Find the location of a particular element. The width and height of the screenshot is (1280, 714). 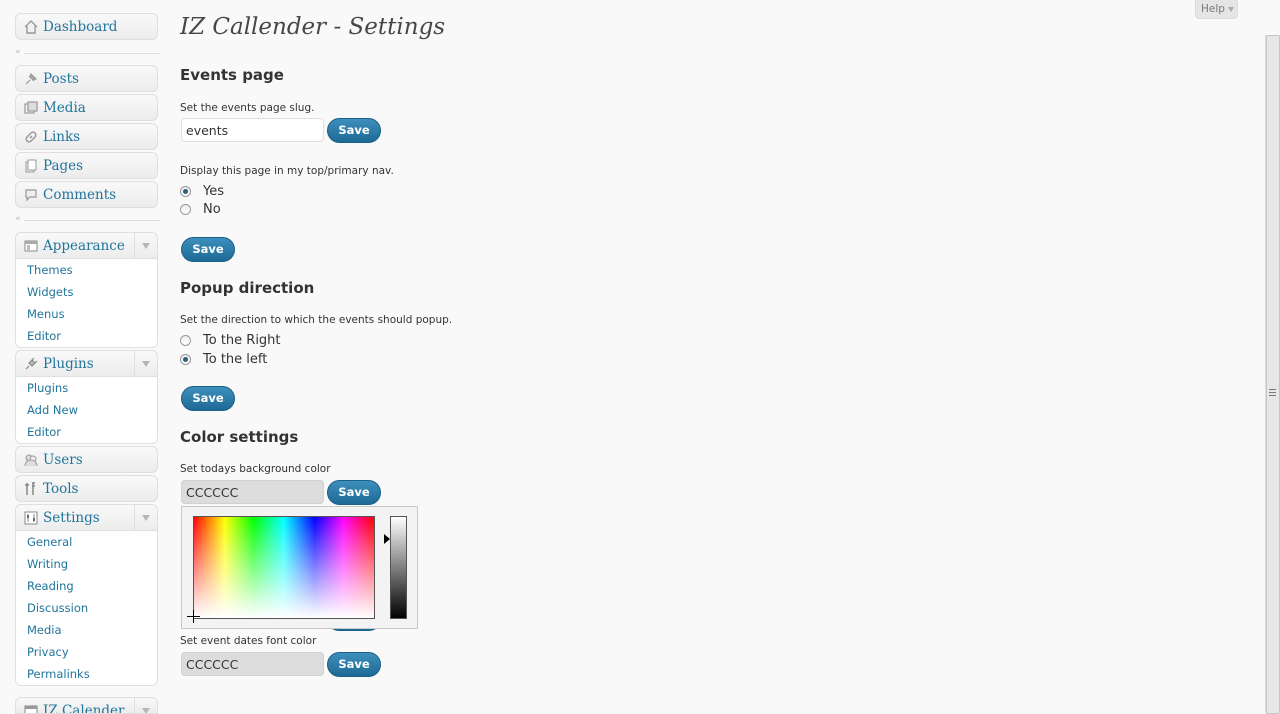

events-slug-input is located at coordinates (252, 130).